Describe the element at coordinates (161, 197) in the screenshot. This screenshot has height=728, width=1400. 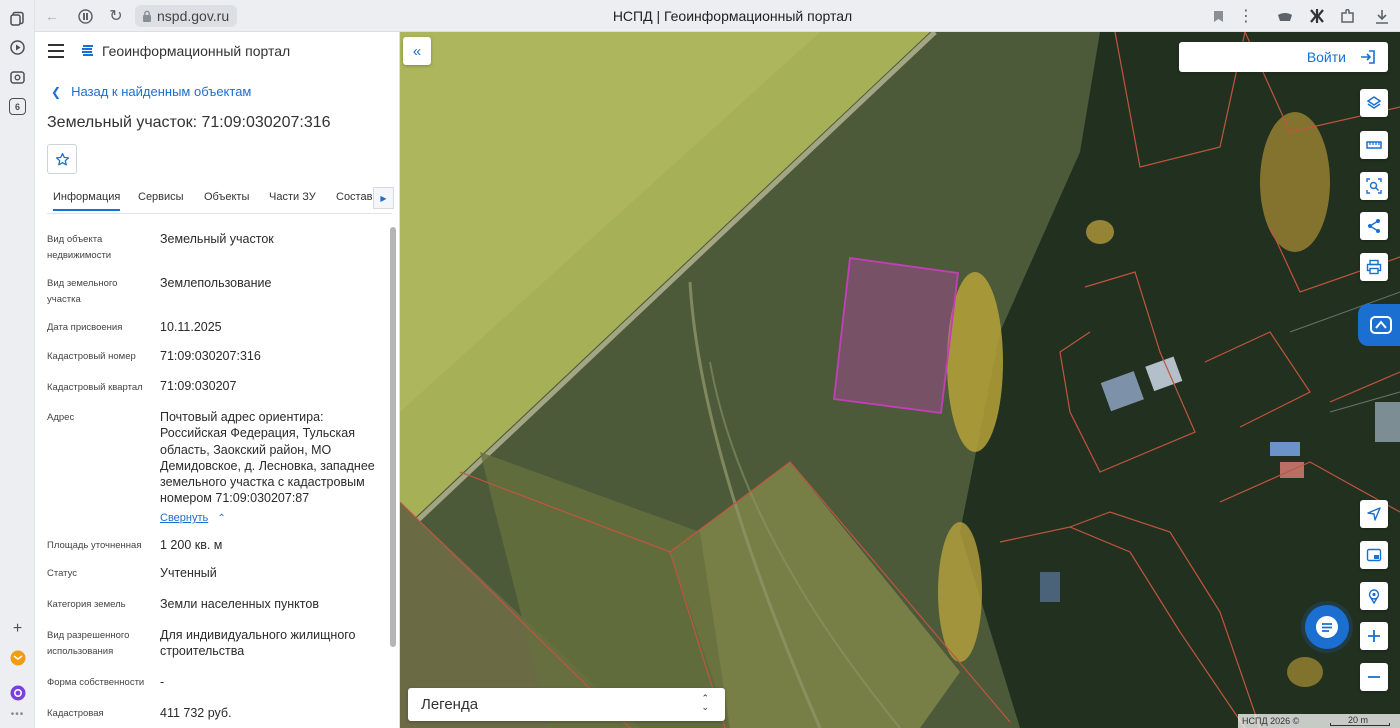
I see `tab-services: Сервисы` at that location.